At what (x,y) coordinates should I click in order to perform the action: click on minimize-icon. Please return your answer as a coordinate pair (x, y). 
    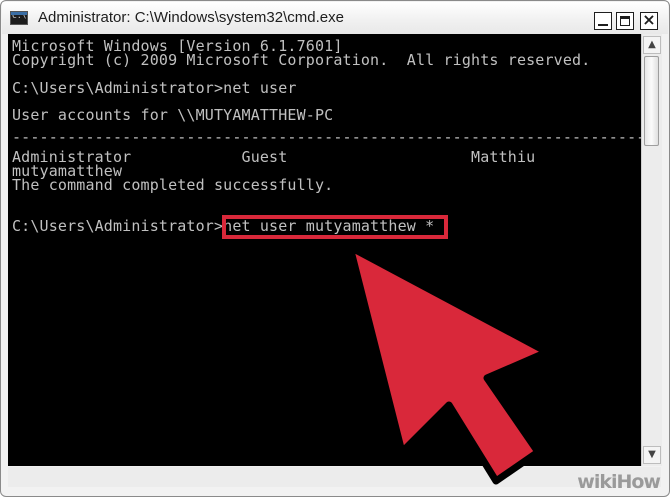
    Looking at the image, I should click on (603, 25).